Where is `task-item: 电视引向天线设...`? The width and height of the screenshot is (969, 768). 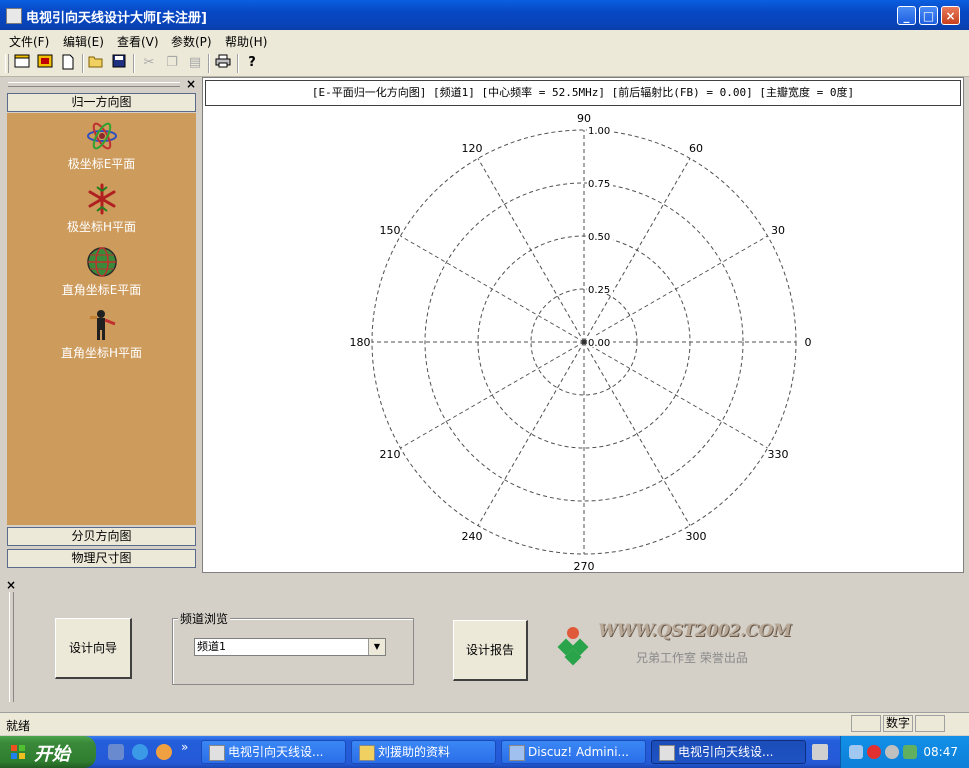
task-item: 电视引向天线设... is located at coordinates (273, 752).